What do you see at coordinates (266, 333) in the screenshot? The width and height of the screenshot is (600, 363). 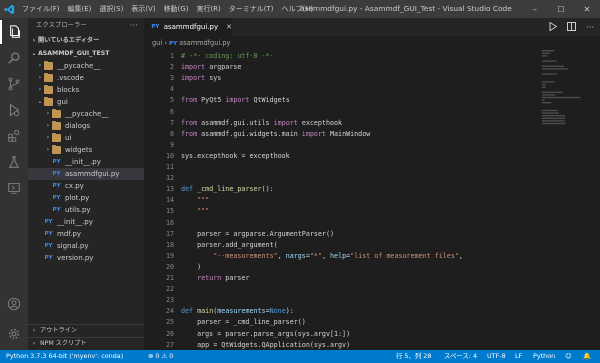 I see `code-token: args = parser.parse_args(sys.argv[1:])` at bounding box center [266, 333].